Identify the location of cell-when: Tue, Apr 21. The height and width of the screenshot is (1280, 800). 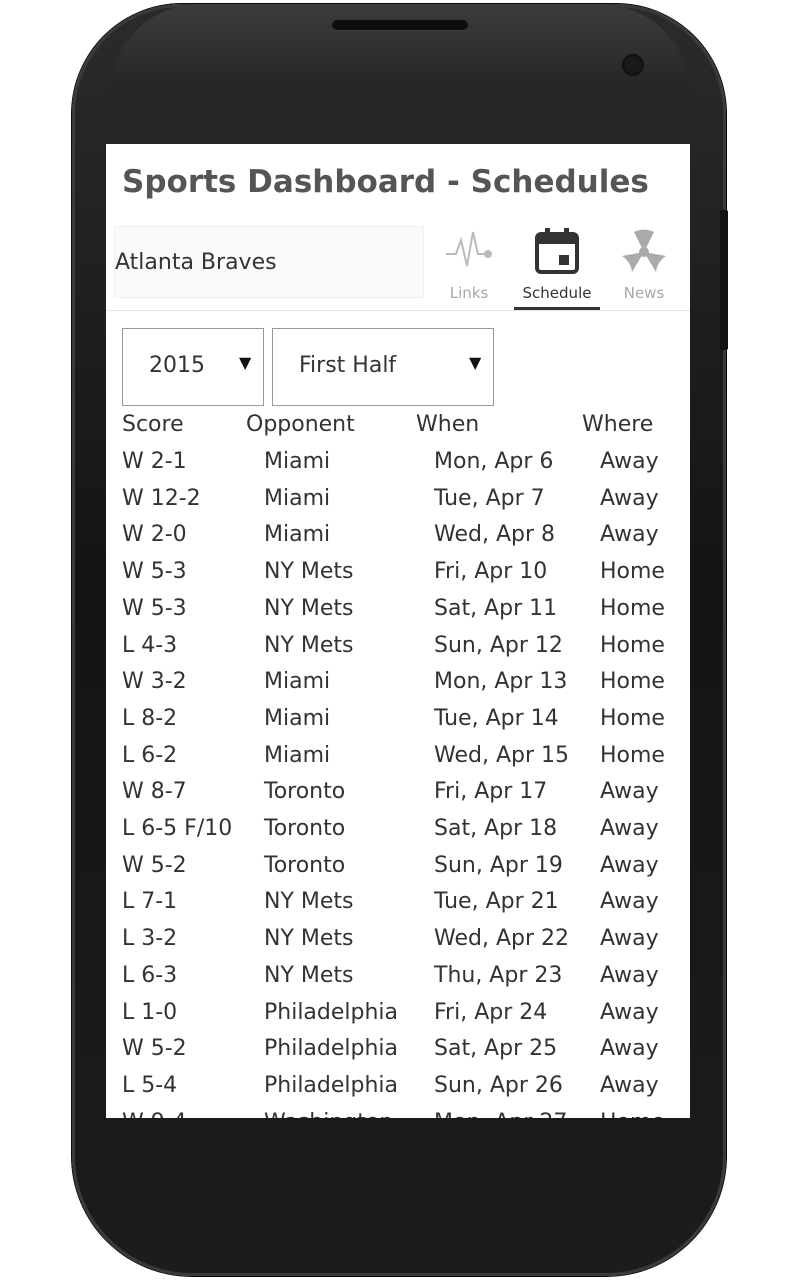
(496, 902).